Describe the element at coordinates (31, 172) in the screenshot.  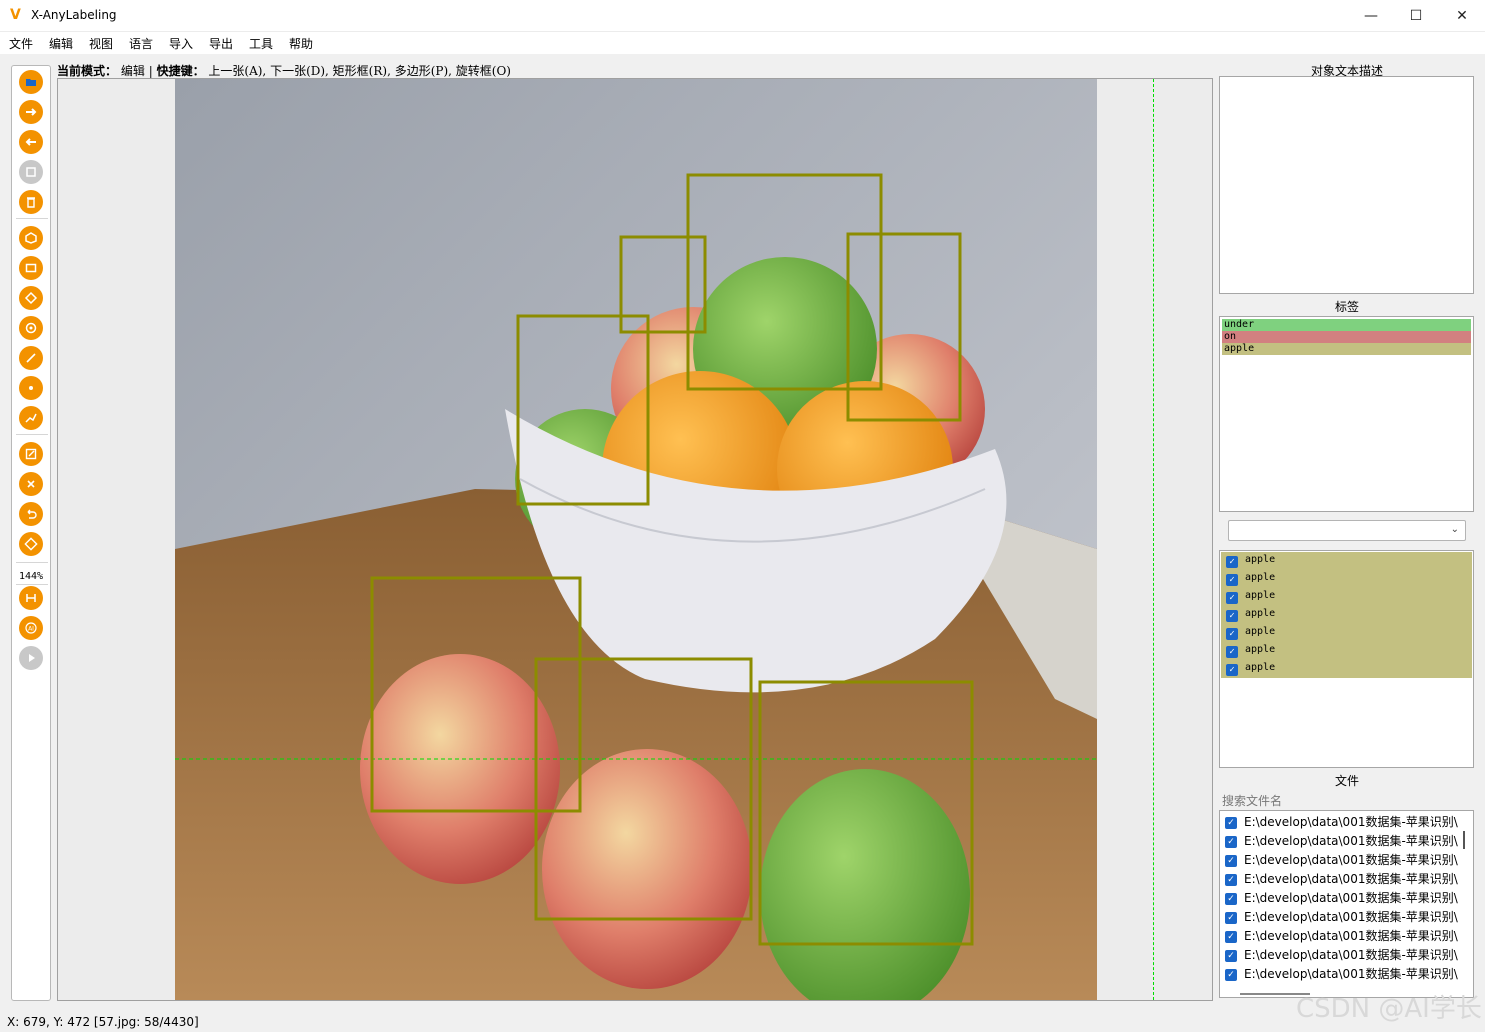
I see `save-icon` at that location.